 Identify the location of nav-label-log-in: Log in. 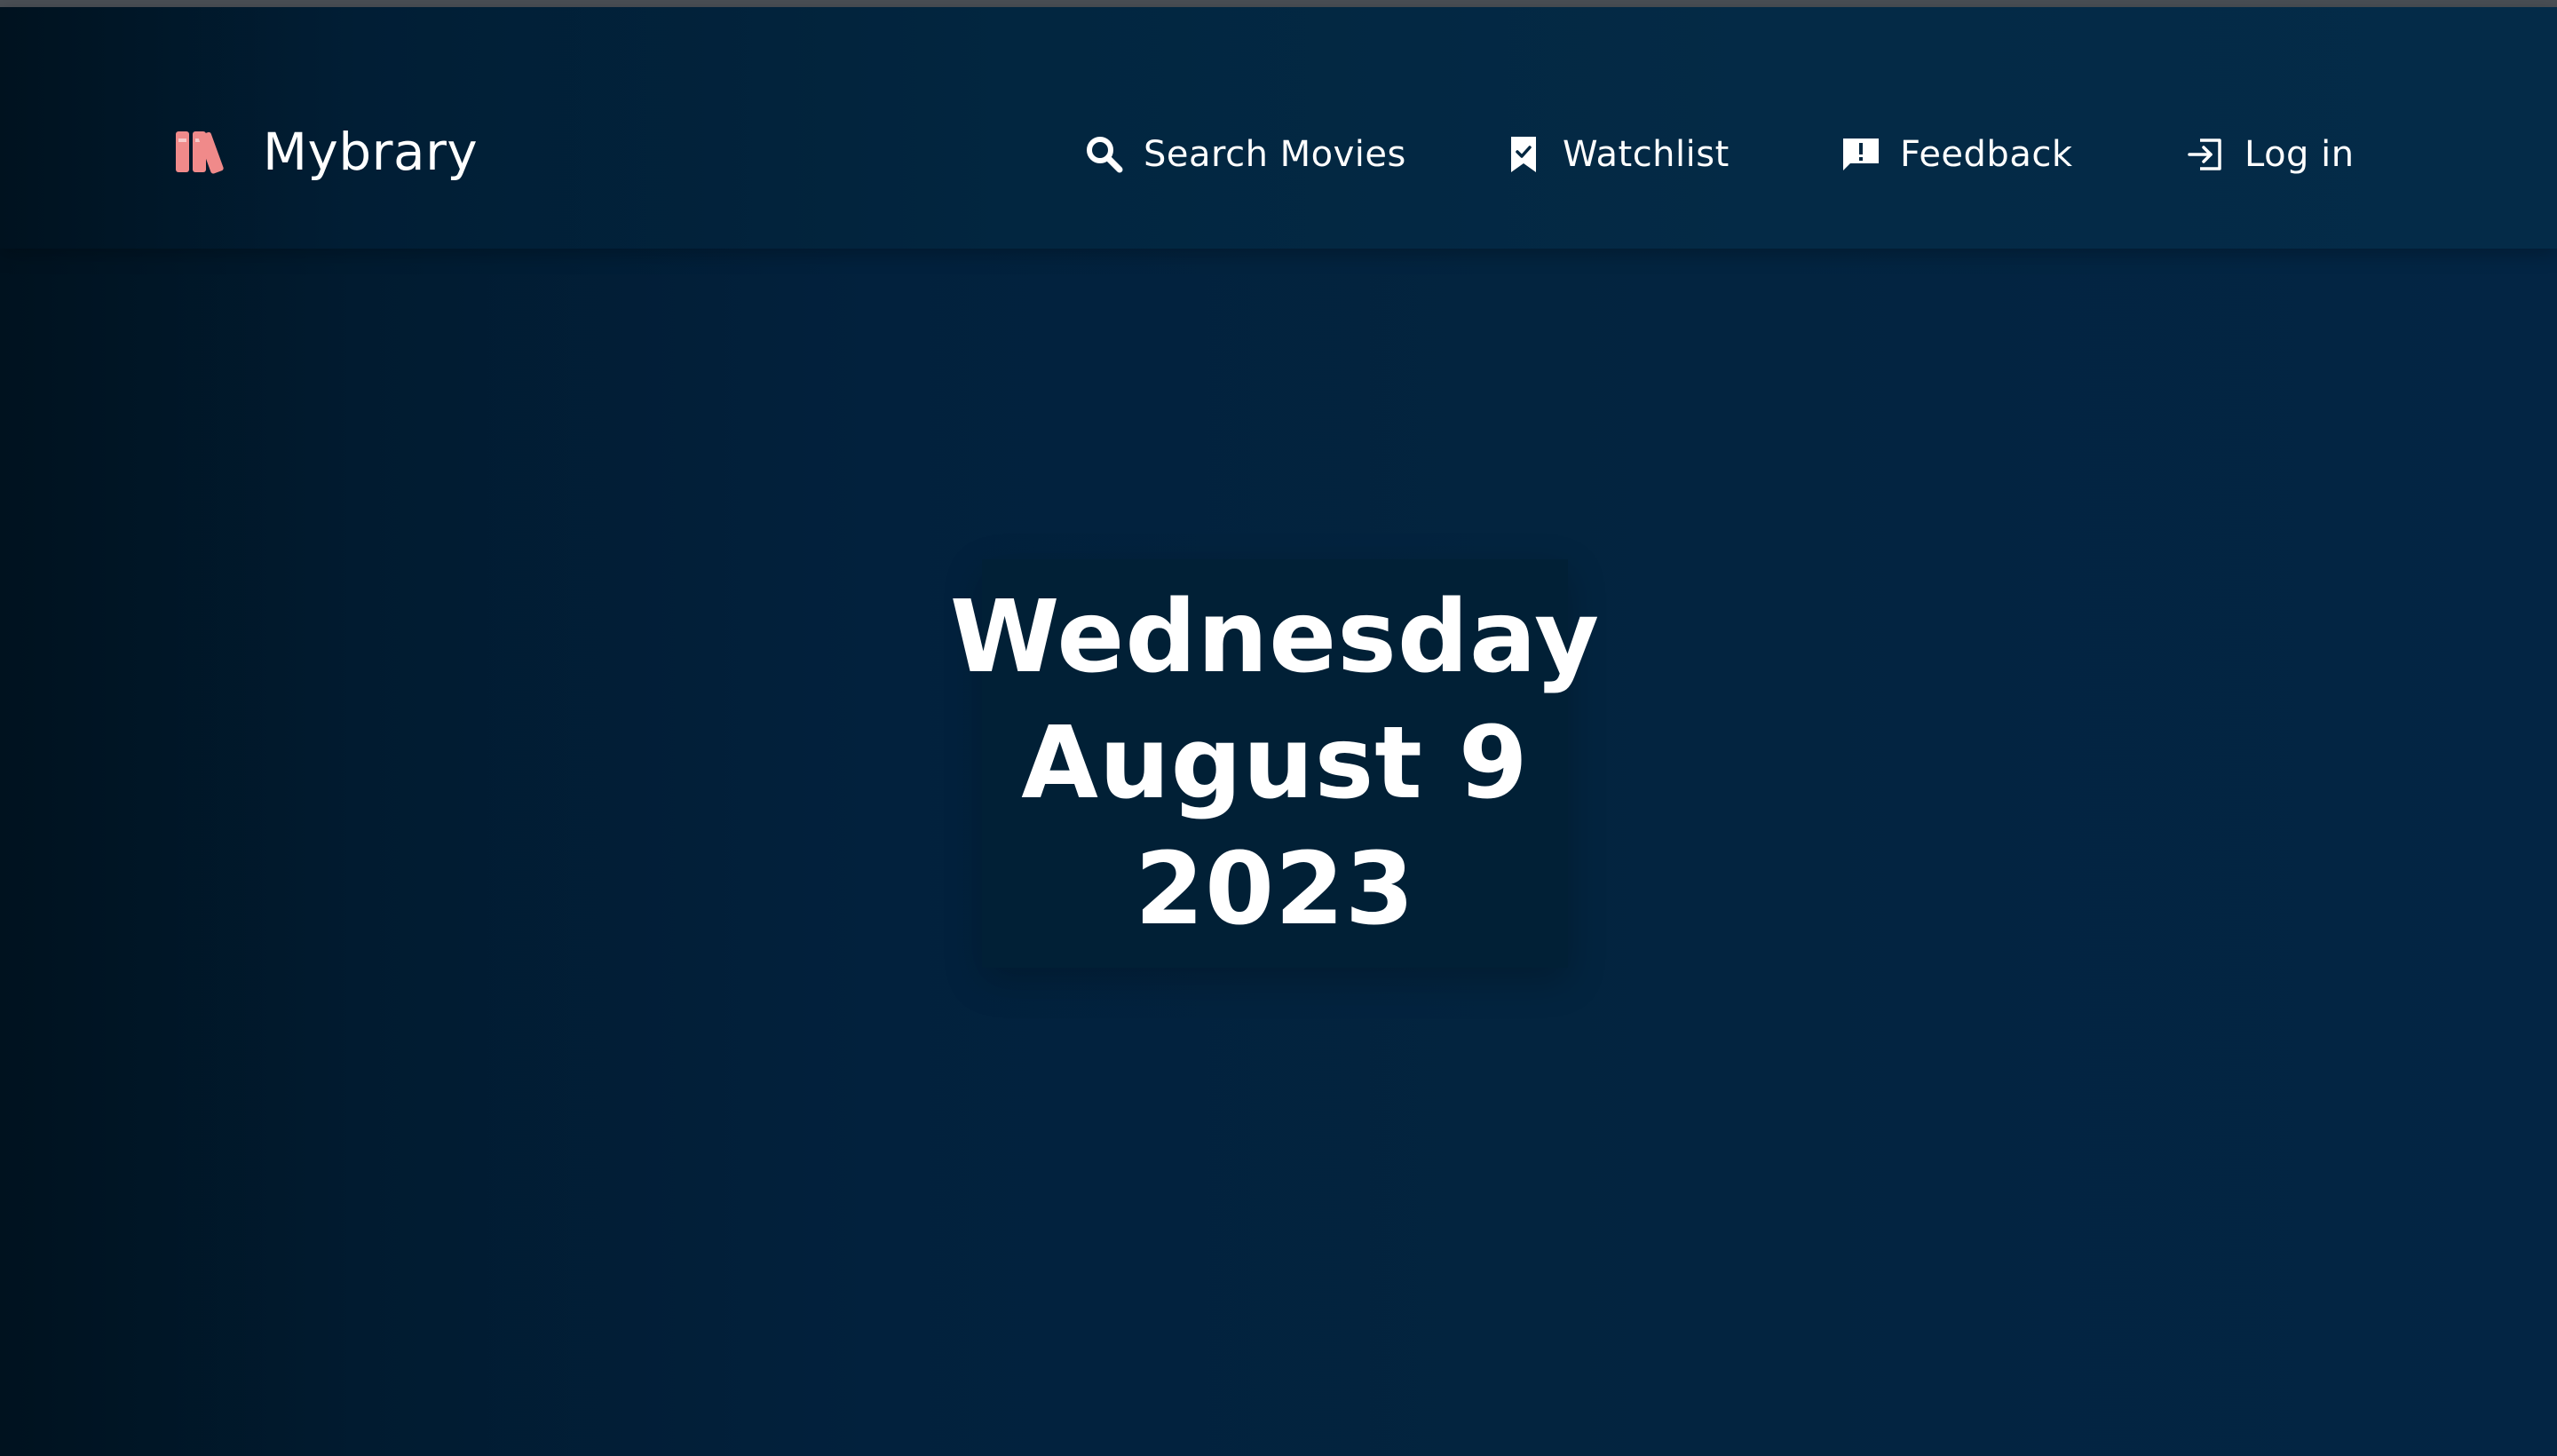
(2299, 154).